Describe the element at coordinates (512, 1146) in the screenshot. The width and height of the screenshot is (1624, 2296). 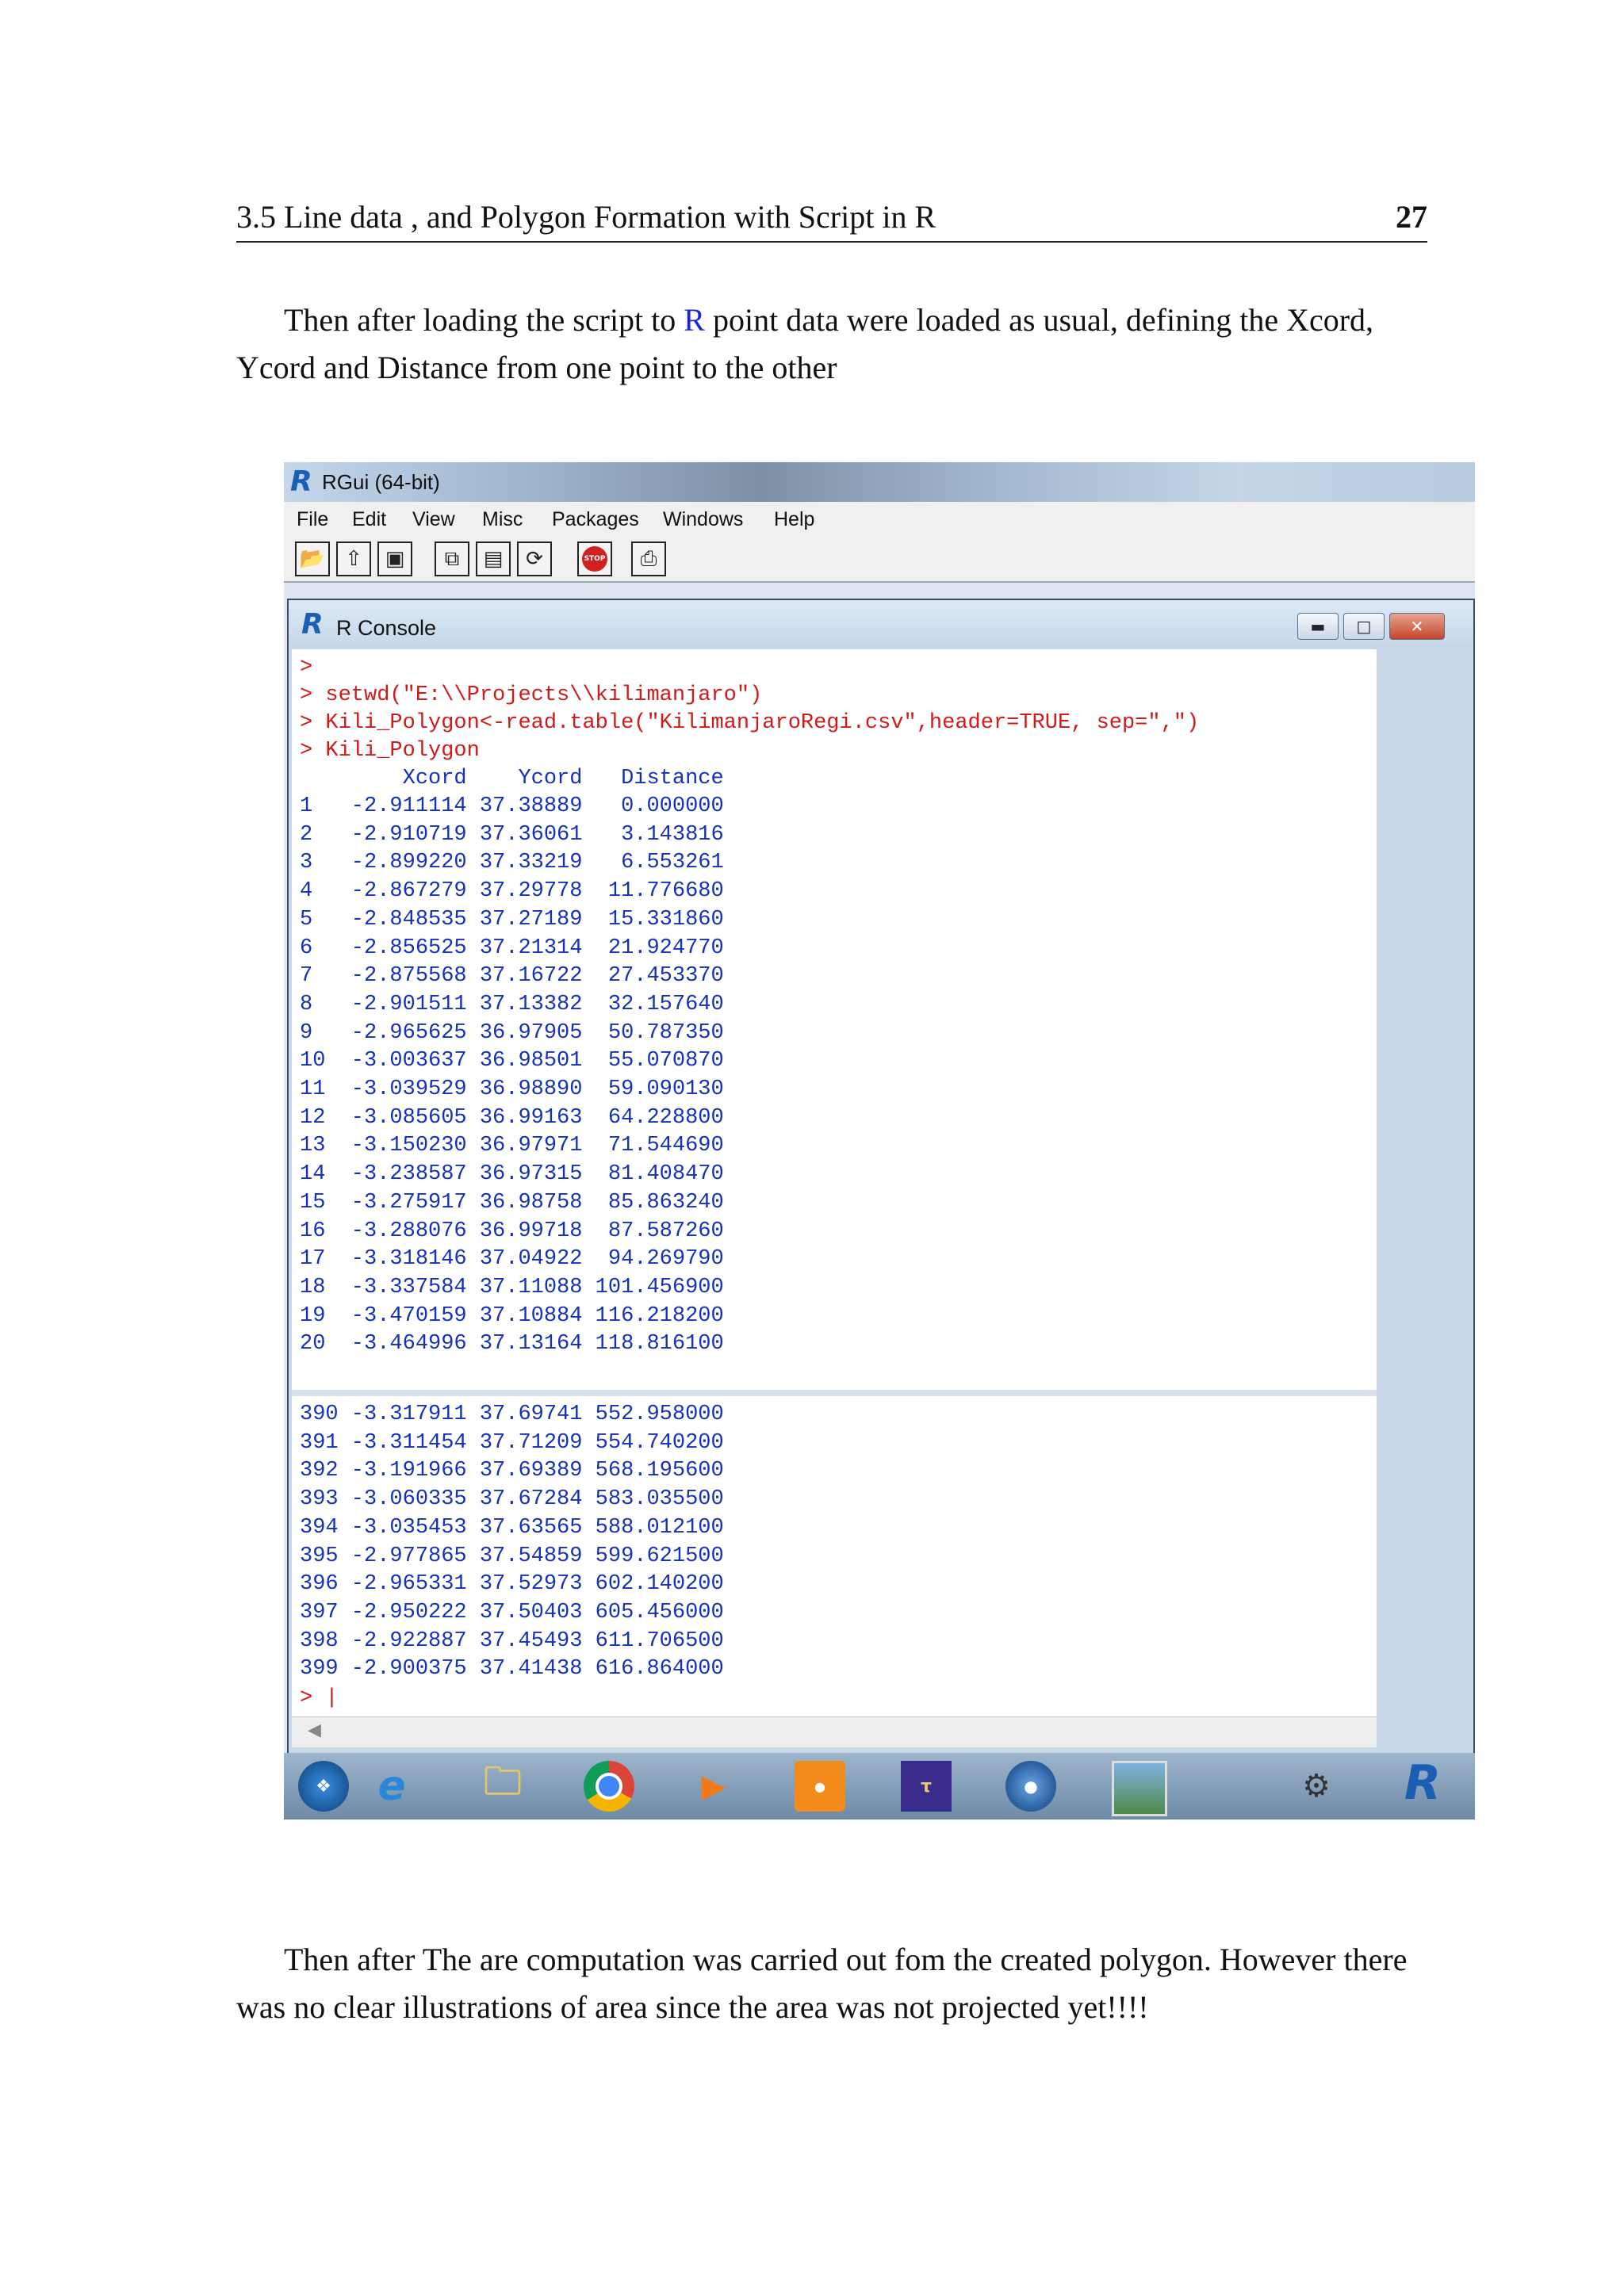
I see `table-row: 13 -3.150230 36.97971 71.544690` at that location.